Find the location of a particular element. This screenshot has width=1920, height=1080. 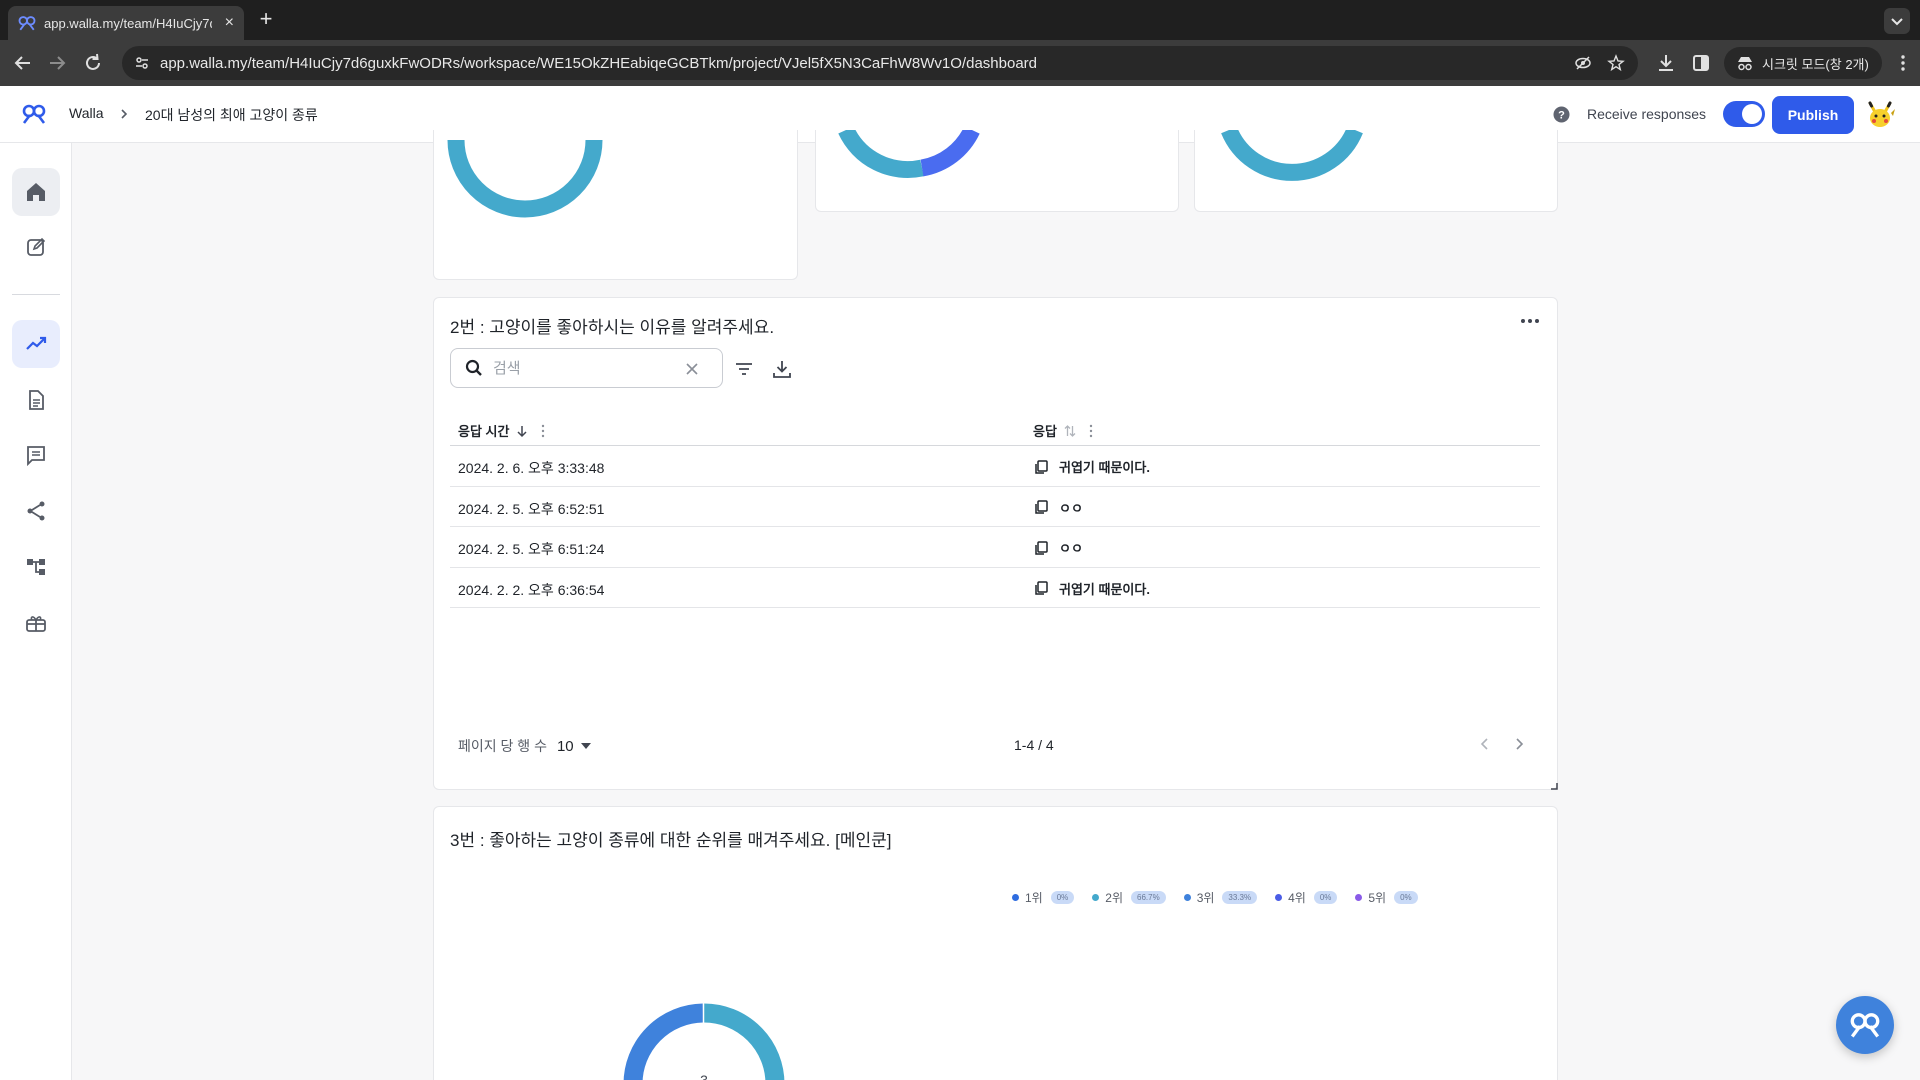

donut-slice-3rd is located at coordinates (663, 1041).